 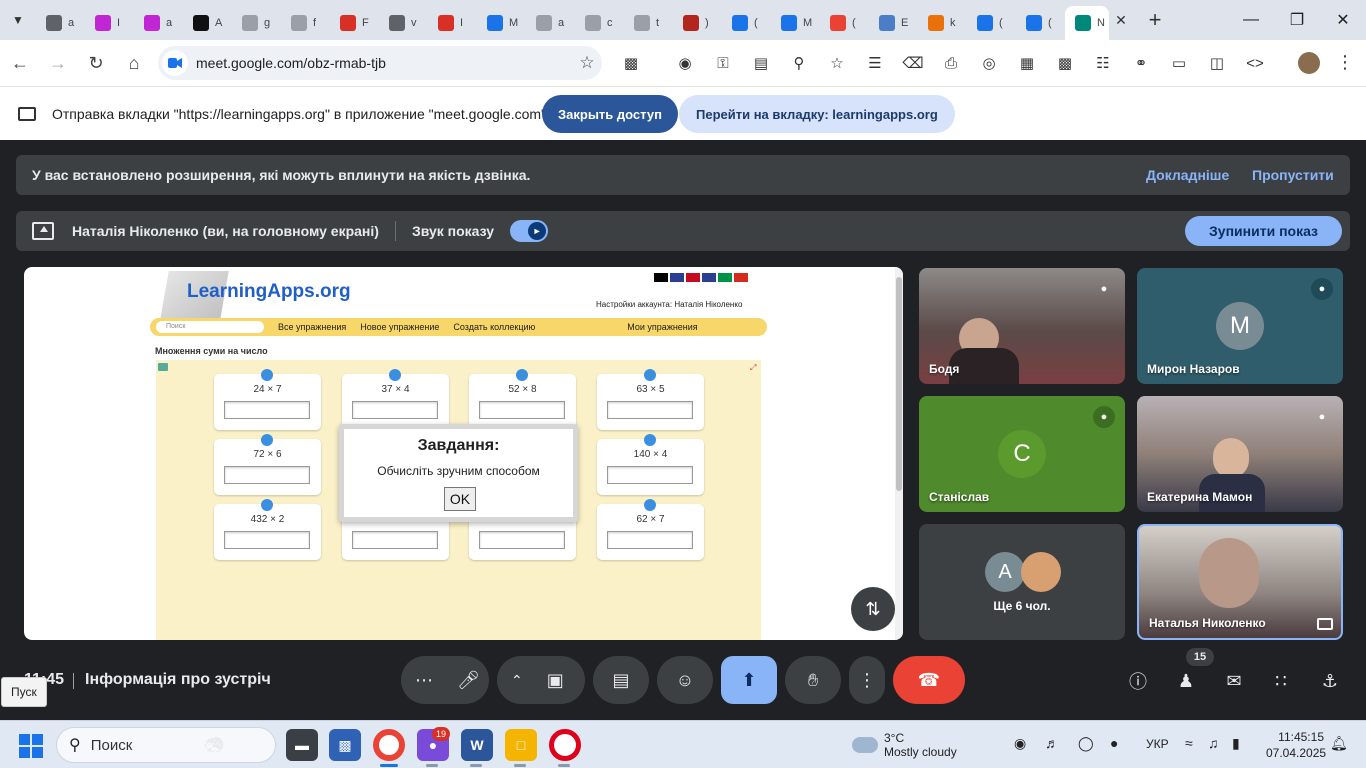 I want to click on leave-call-button: ☎︎, so click(x=929, y=680).